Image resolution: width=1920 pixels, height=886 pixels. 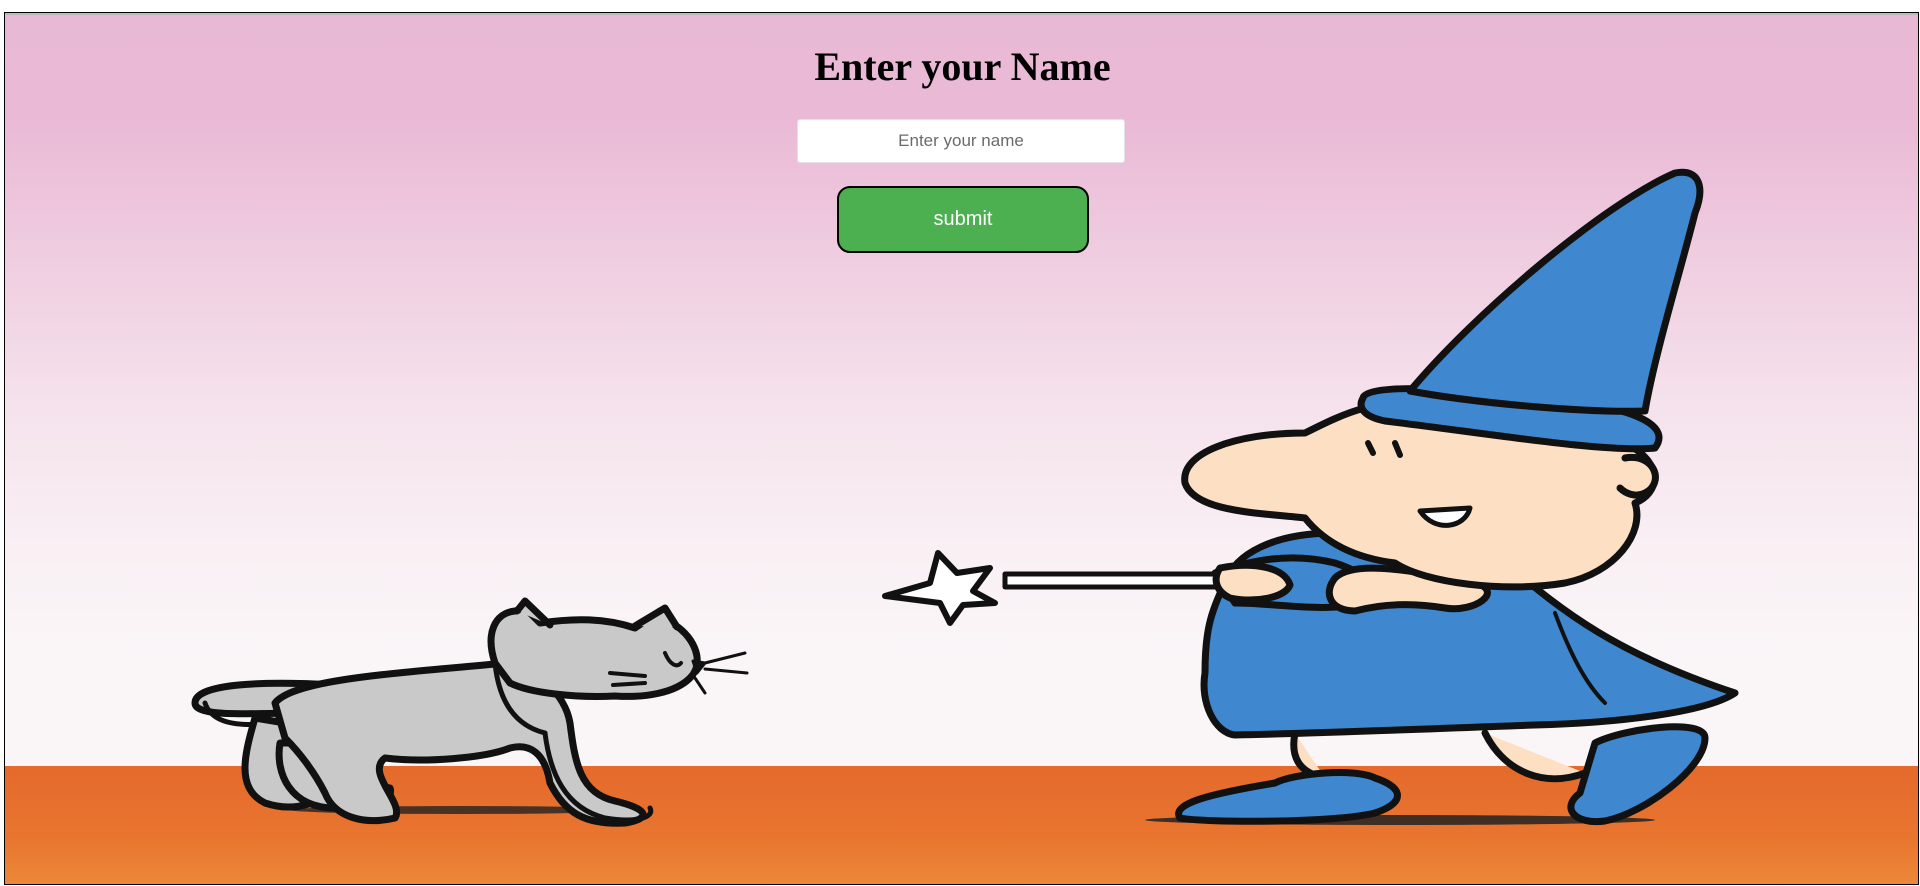 I want to click on star-wand-icon, so click(x=1052, y=588).